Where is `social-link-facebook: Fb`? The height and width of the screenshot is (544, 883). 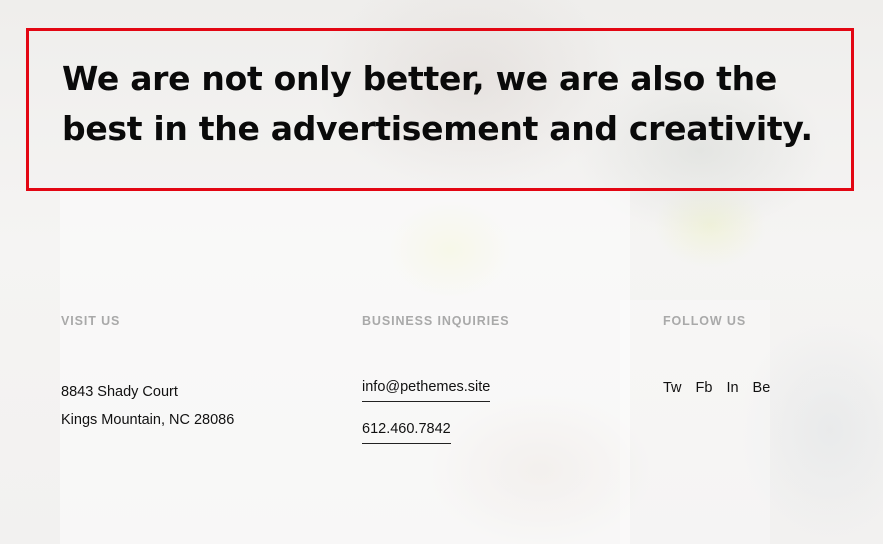 social-link-facebook: Fb is located at coordinates (704, 388).